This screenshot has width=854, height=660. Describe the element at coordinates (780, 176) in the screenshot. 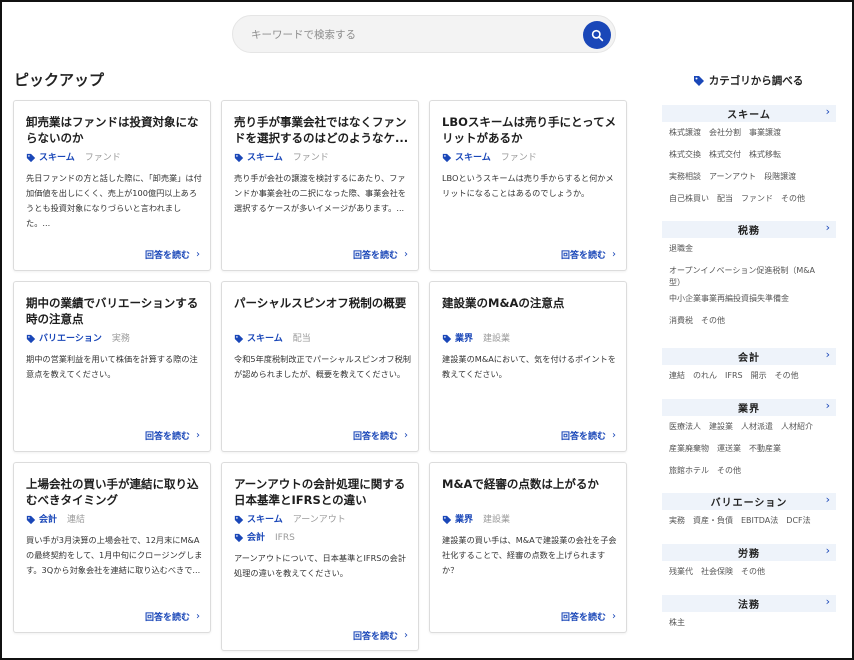

I see `category-link: 段階譲渡` at that location.